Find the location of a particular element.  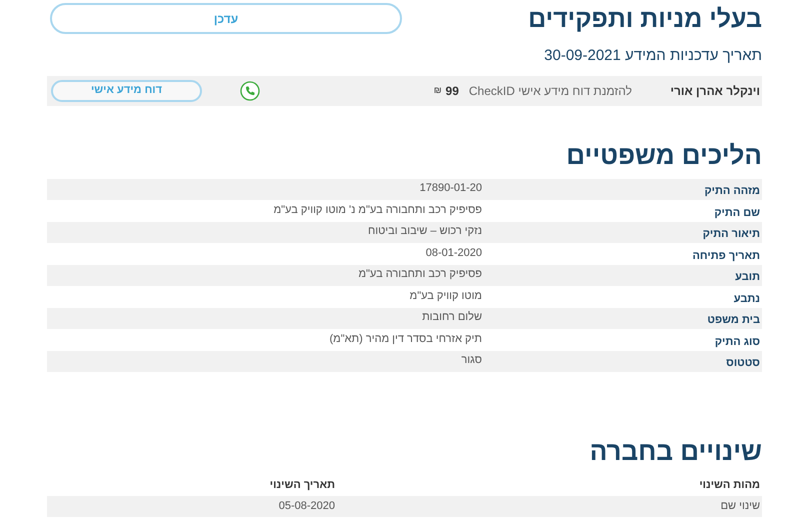

table-cell-text: שינוי שם is located at coordinates (740, 506).